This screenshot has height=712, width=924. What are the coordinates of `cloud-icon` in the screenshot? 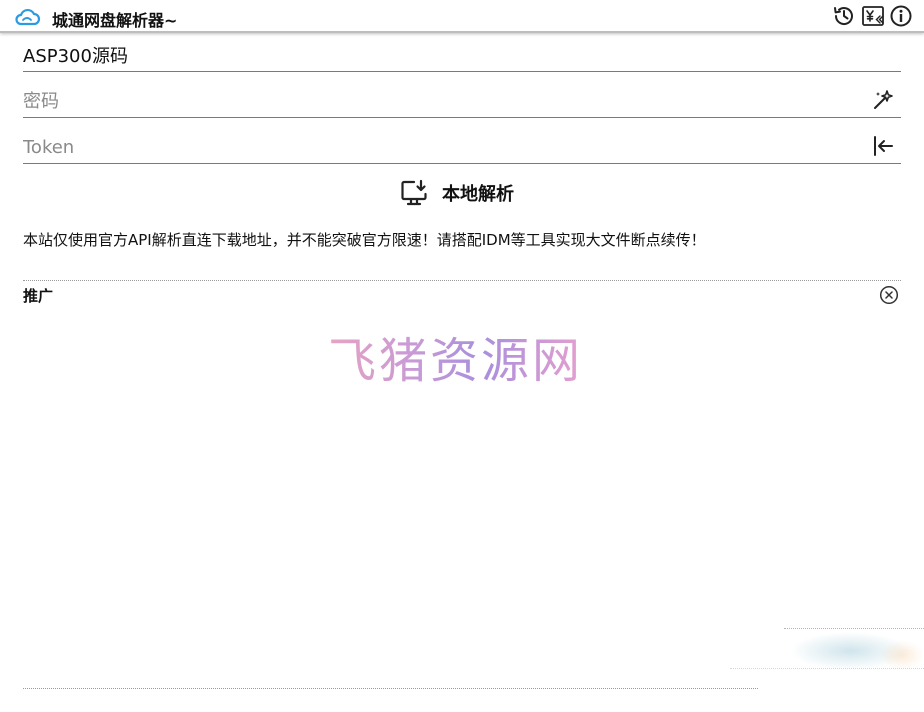 It's located at (27, 17).